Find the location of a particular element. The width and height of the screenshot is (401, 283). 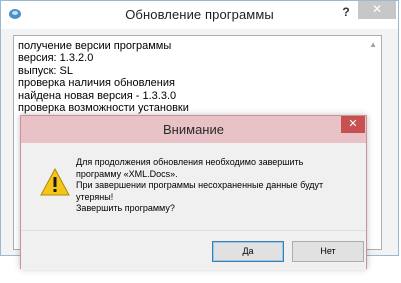

dialog-close-button: ✕ is located at coordinates (353, 124).